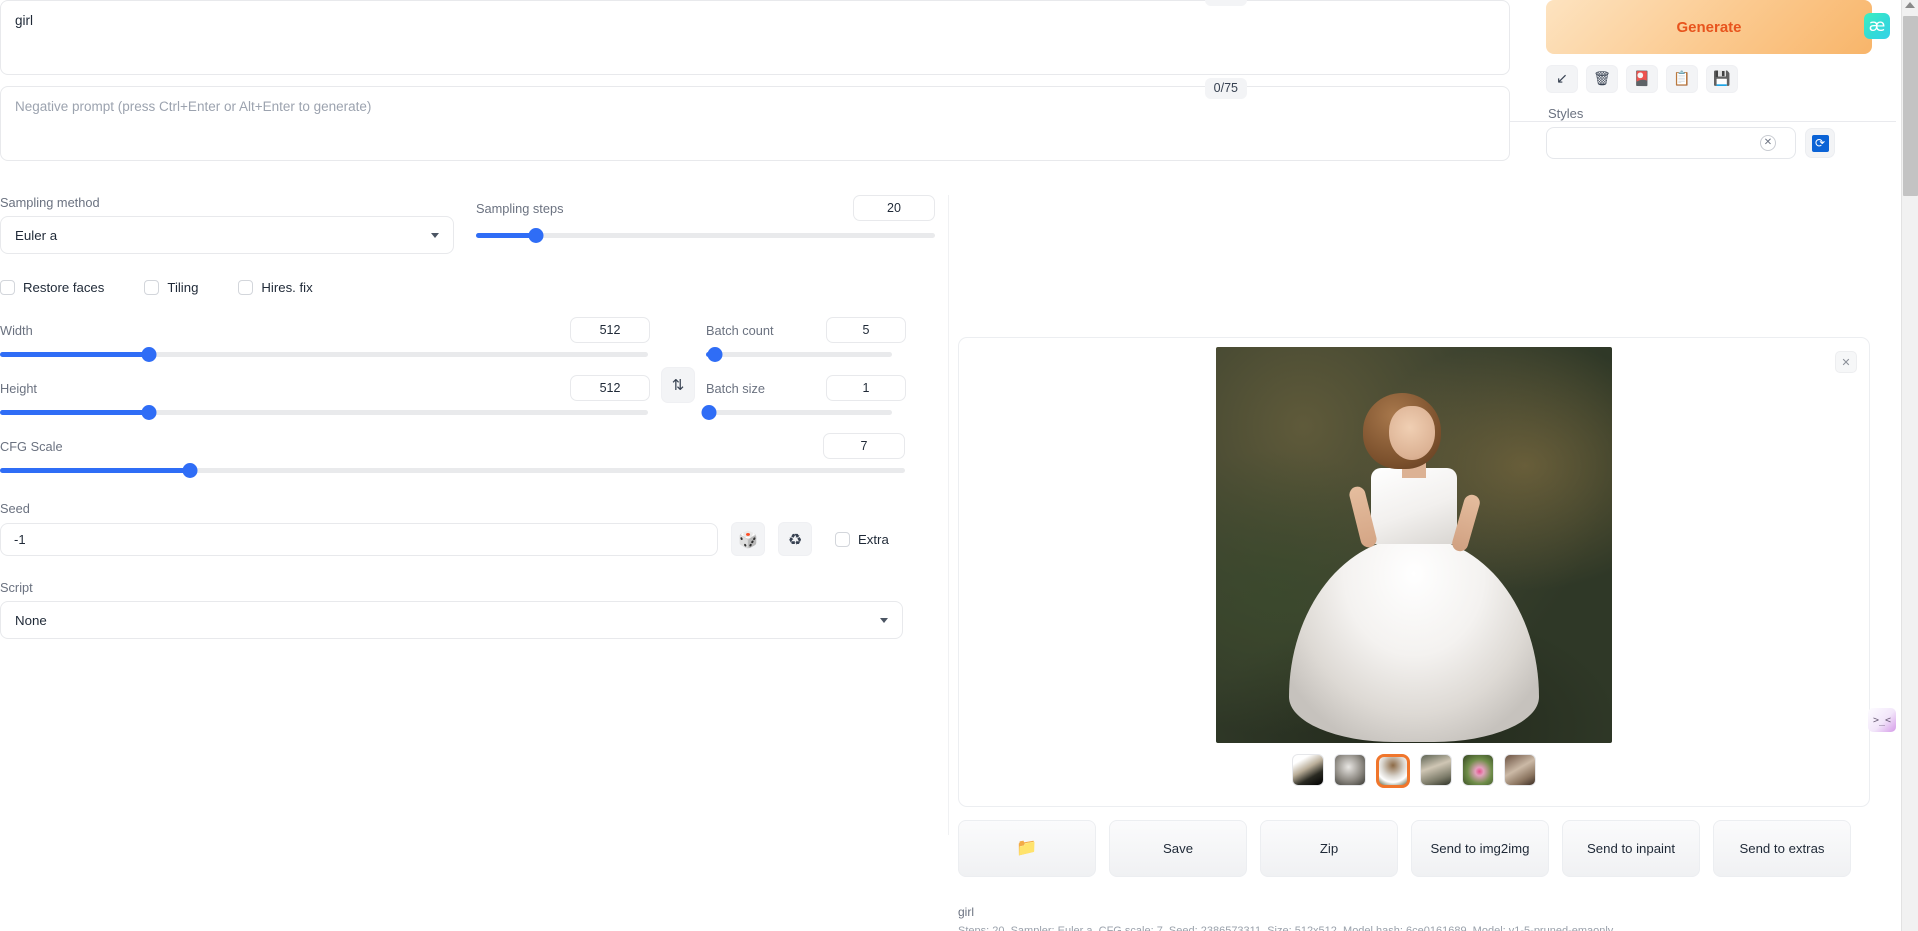  I want to click on send-to-extras-button: Send to extras, so click(1782, 848).